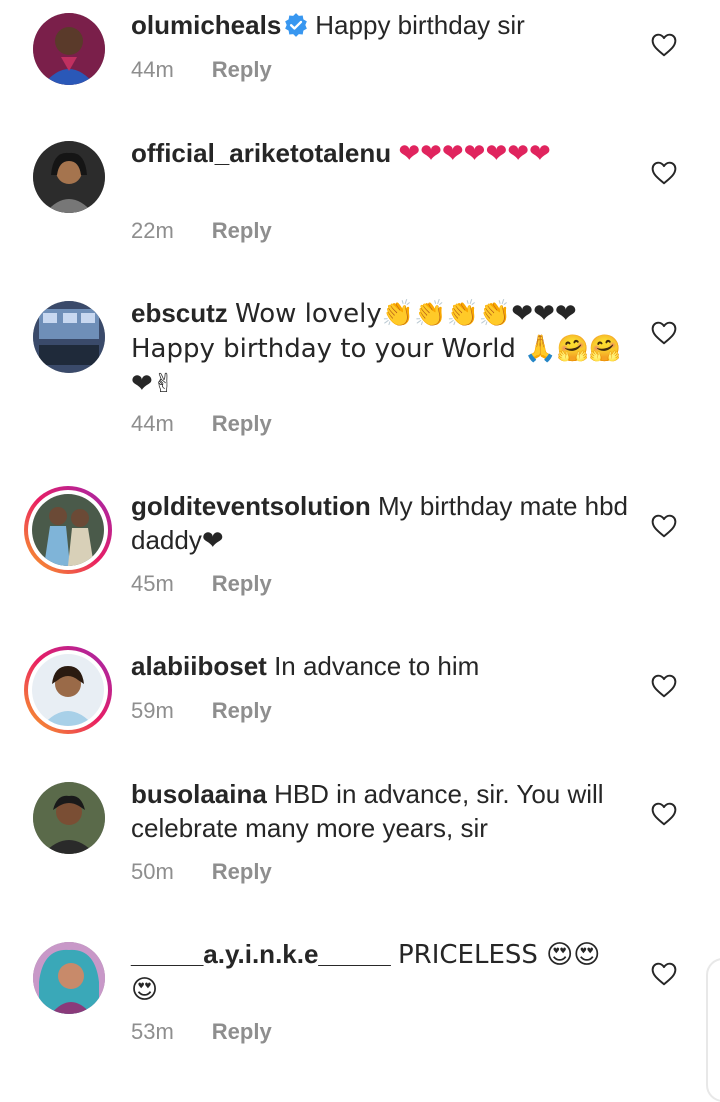 The image size is (720, 1102). What do you see at coordinates (152, 583) in the screenshot?
I see `comment-time: 45m` at bounding box center [152, 583].